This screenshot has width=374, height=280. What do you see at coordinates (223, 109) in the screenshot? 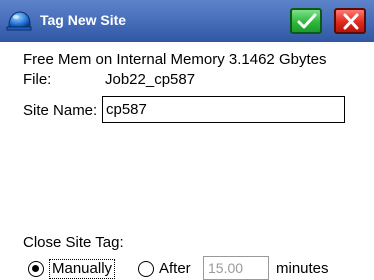
I see `site-name-input` at bounding box center [223, 109].